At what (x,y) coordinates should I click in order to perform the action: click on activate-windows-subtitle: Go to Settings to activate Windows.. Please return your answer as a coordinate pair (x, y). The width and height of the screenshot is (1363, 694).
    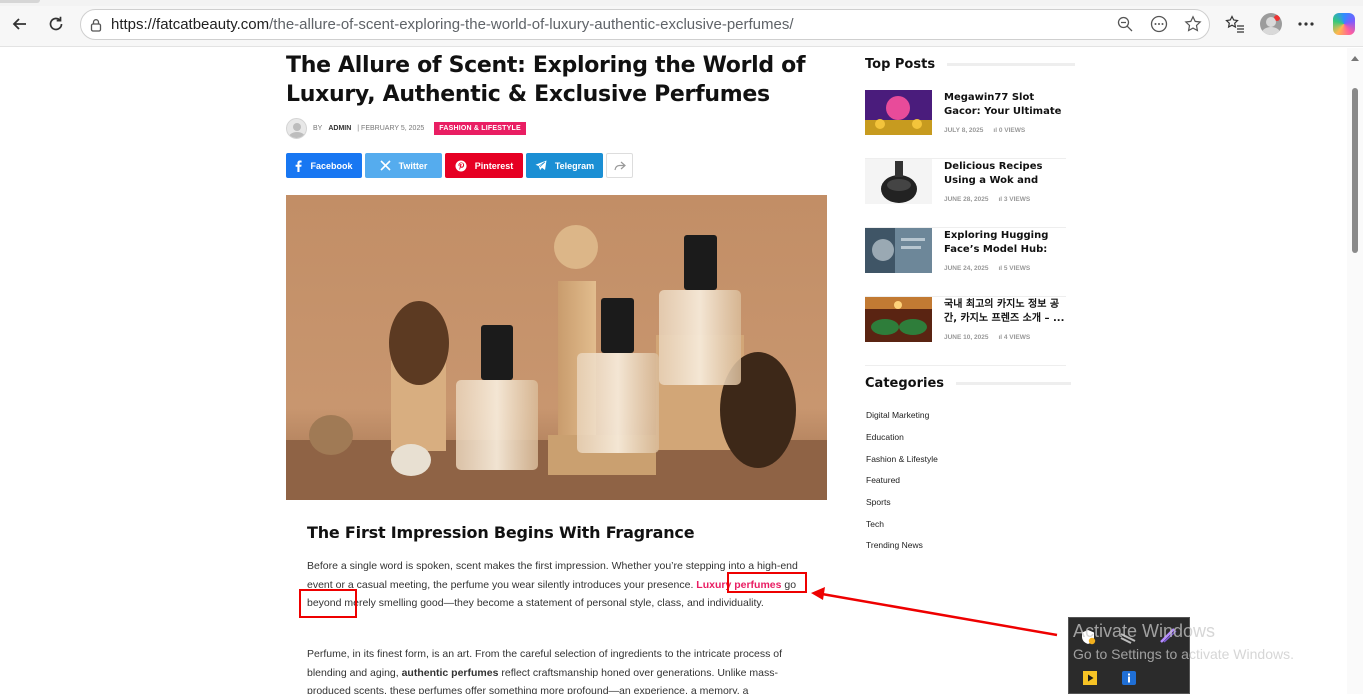
    Looking at the image, I should click on (1183, 654).